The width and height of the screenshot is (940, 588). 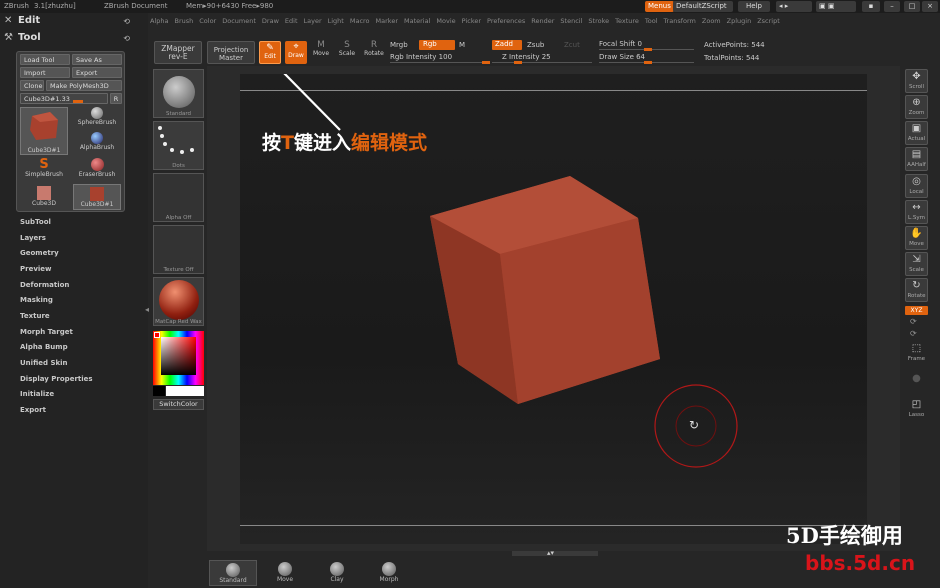 I want to click on menu-zscript: Zscript, so click(x=768, y=21).